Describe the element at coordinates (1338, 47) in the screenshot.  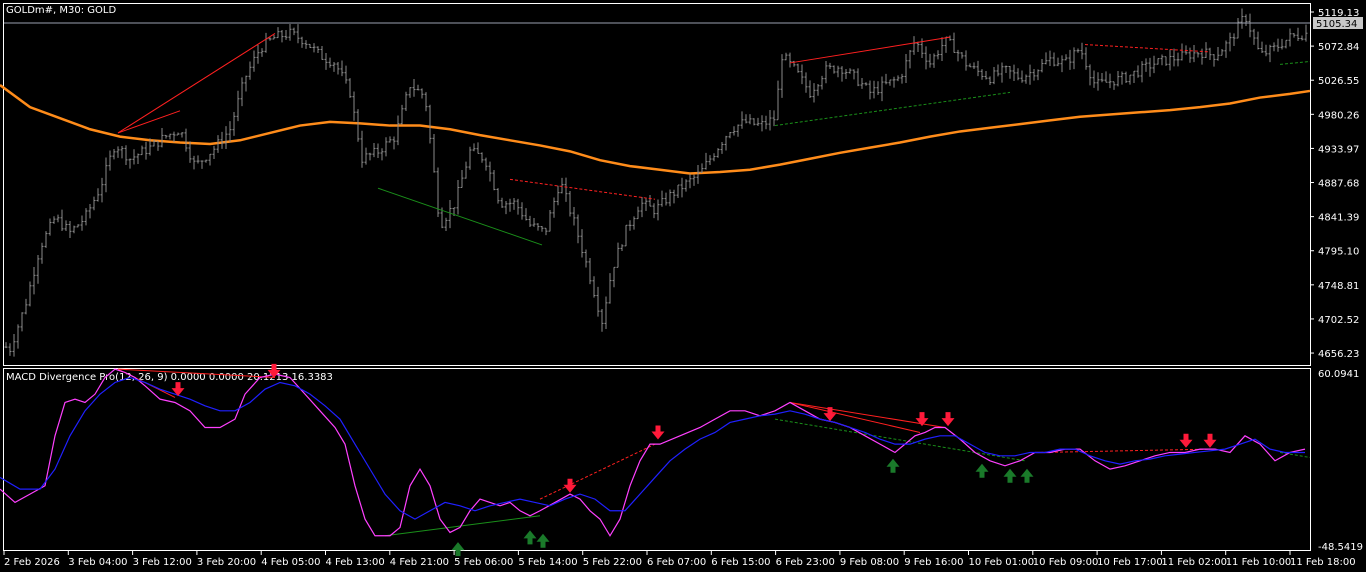
I see `price-tick-label: 5072.84` at that location.